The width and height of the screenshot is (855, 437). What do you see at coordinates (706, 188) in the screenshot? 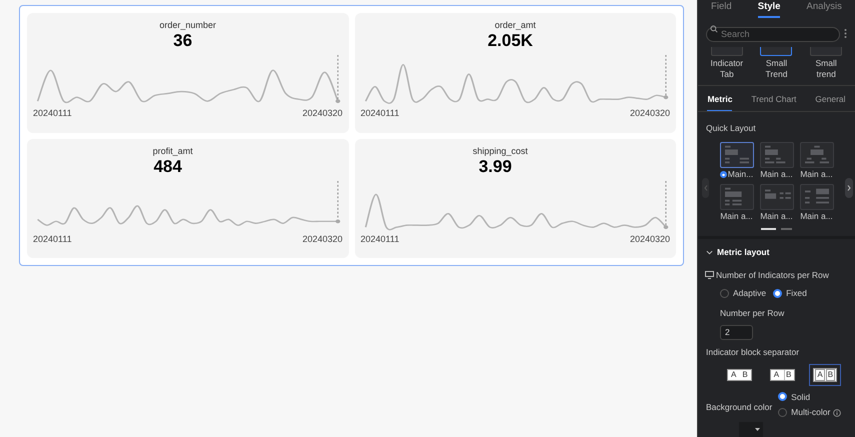
I see `chevron-left-icon` at bounding box center [706, 188].